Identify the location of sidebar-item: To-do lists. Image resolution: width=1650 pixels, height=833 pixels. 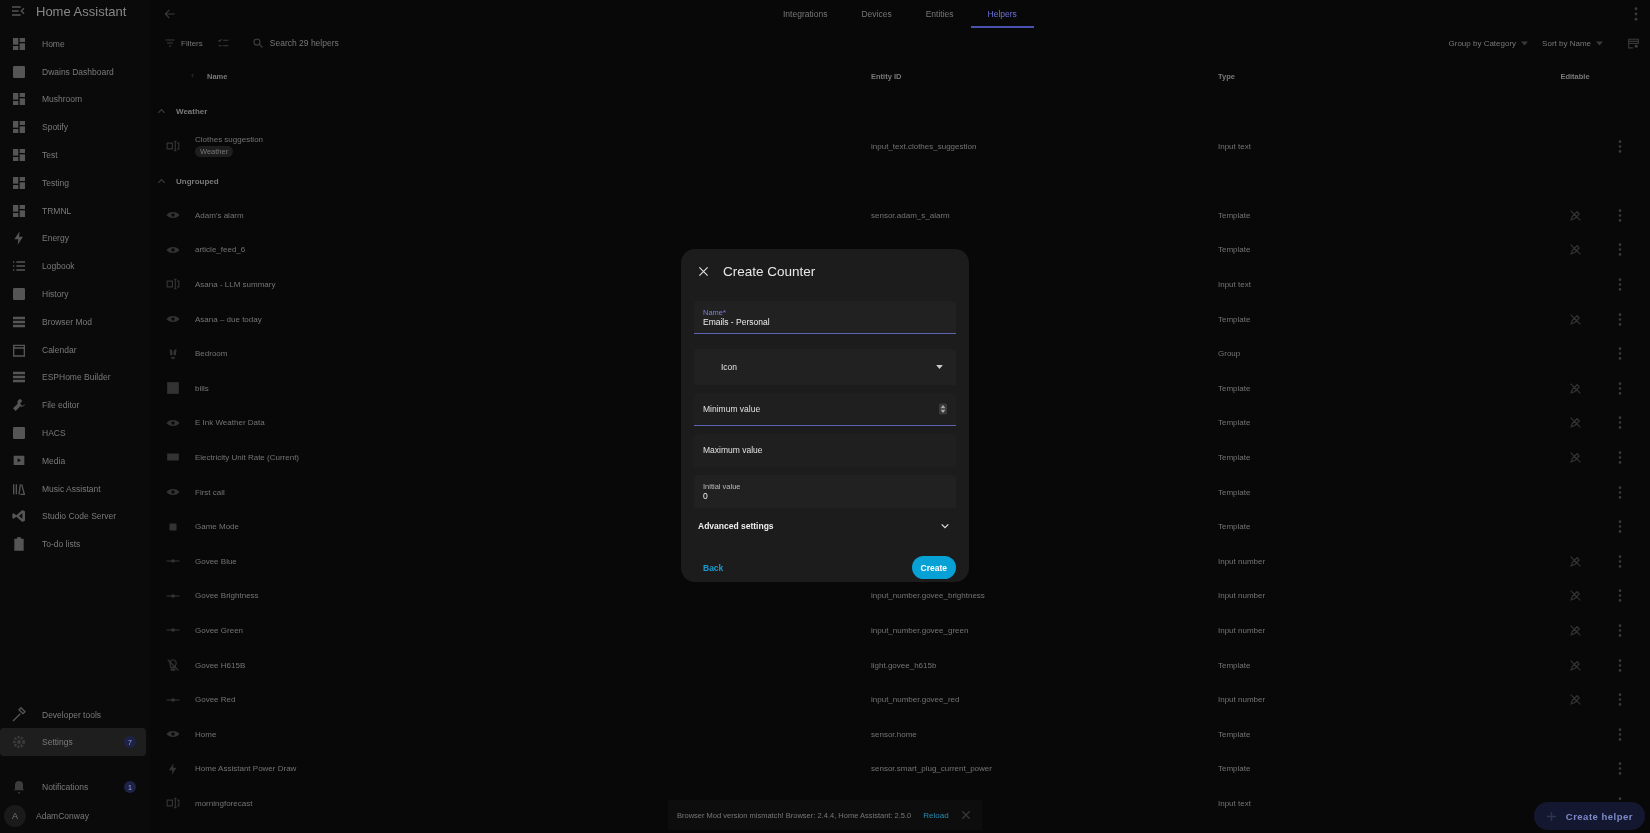
(73, 544).